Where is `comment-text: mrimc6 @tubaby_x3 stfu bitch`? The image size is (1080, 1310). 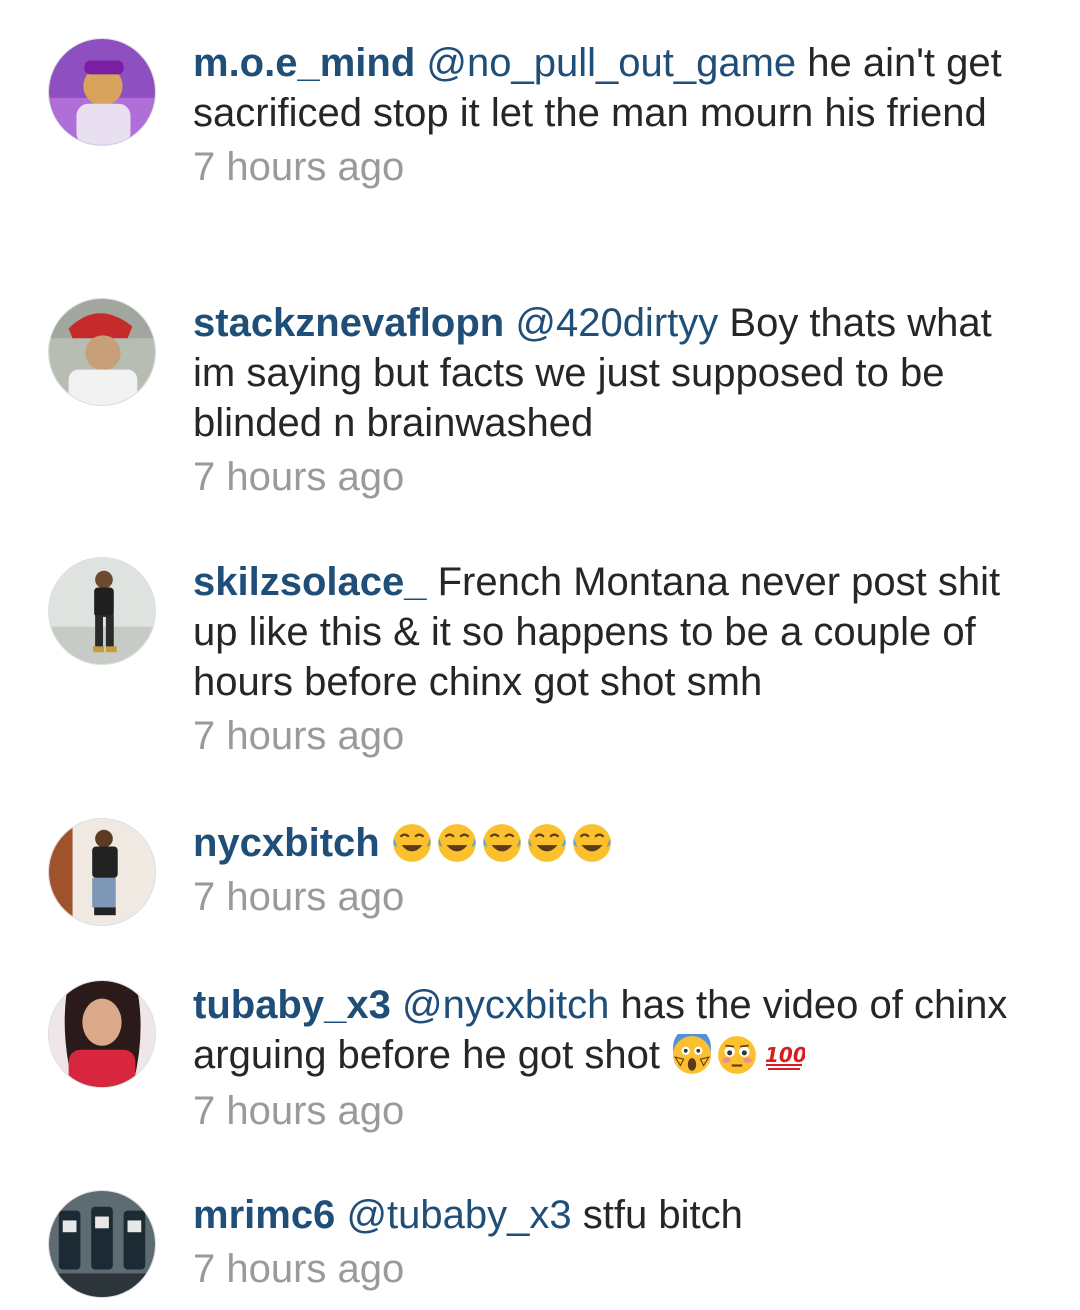
comment-text: mrimc6 @tubaby_x3 stfu bitch is located at coordinates (603, 1215).